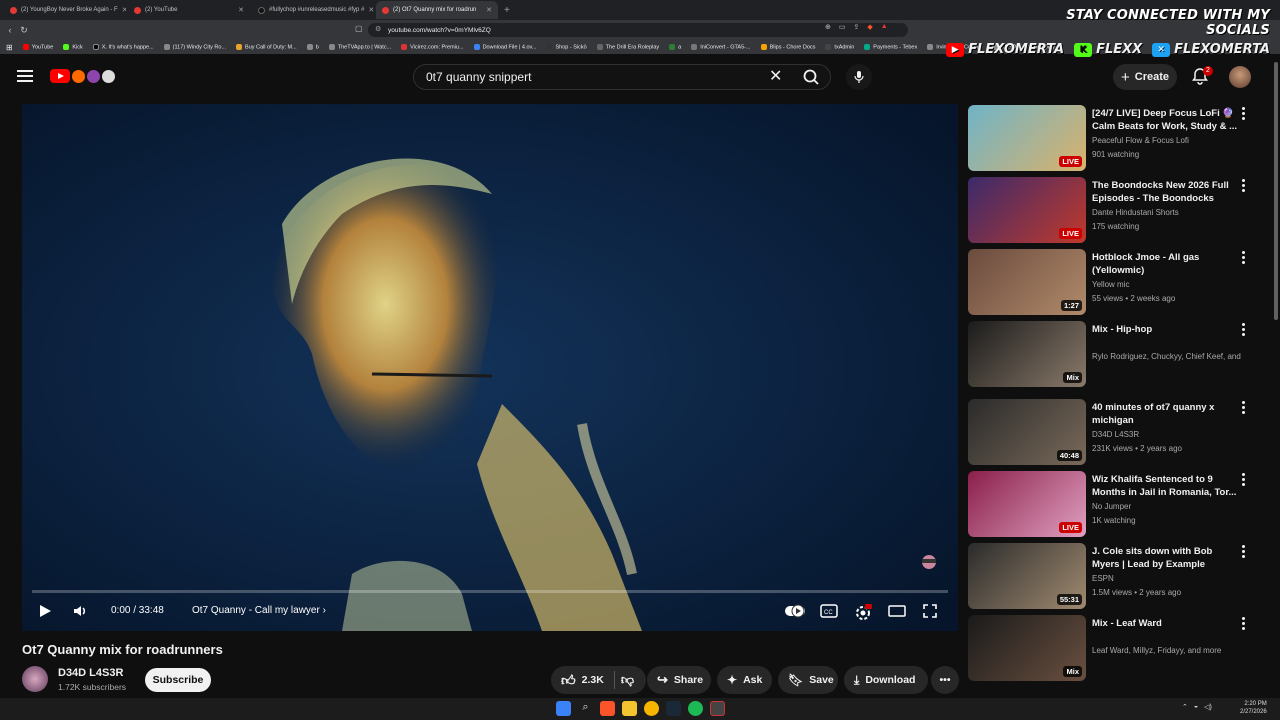 The height and width of the screenshot is (720, 1280). Describe the element at coordinates (1166, 329) in the screenshot. I see `recommendation-title: Mix - Hip-hop` at that location.